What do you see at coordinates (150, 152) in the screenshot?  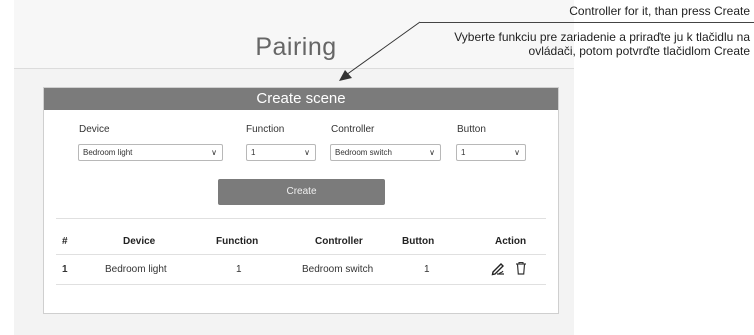 I see `device-select: Bedroom light ∨` at bounding box center [150, 152].